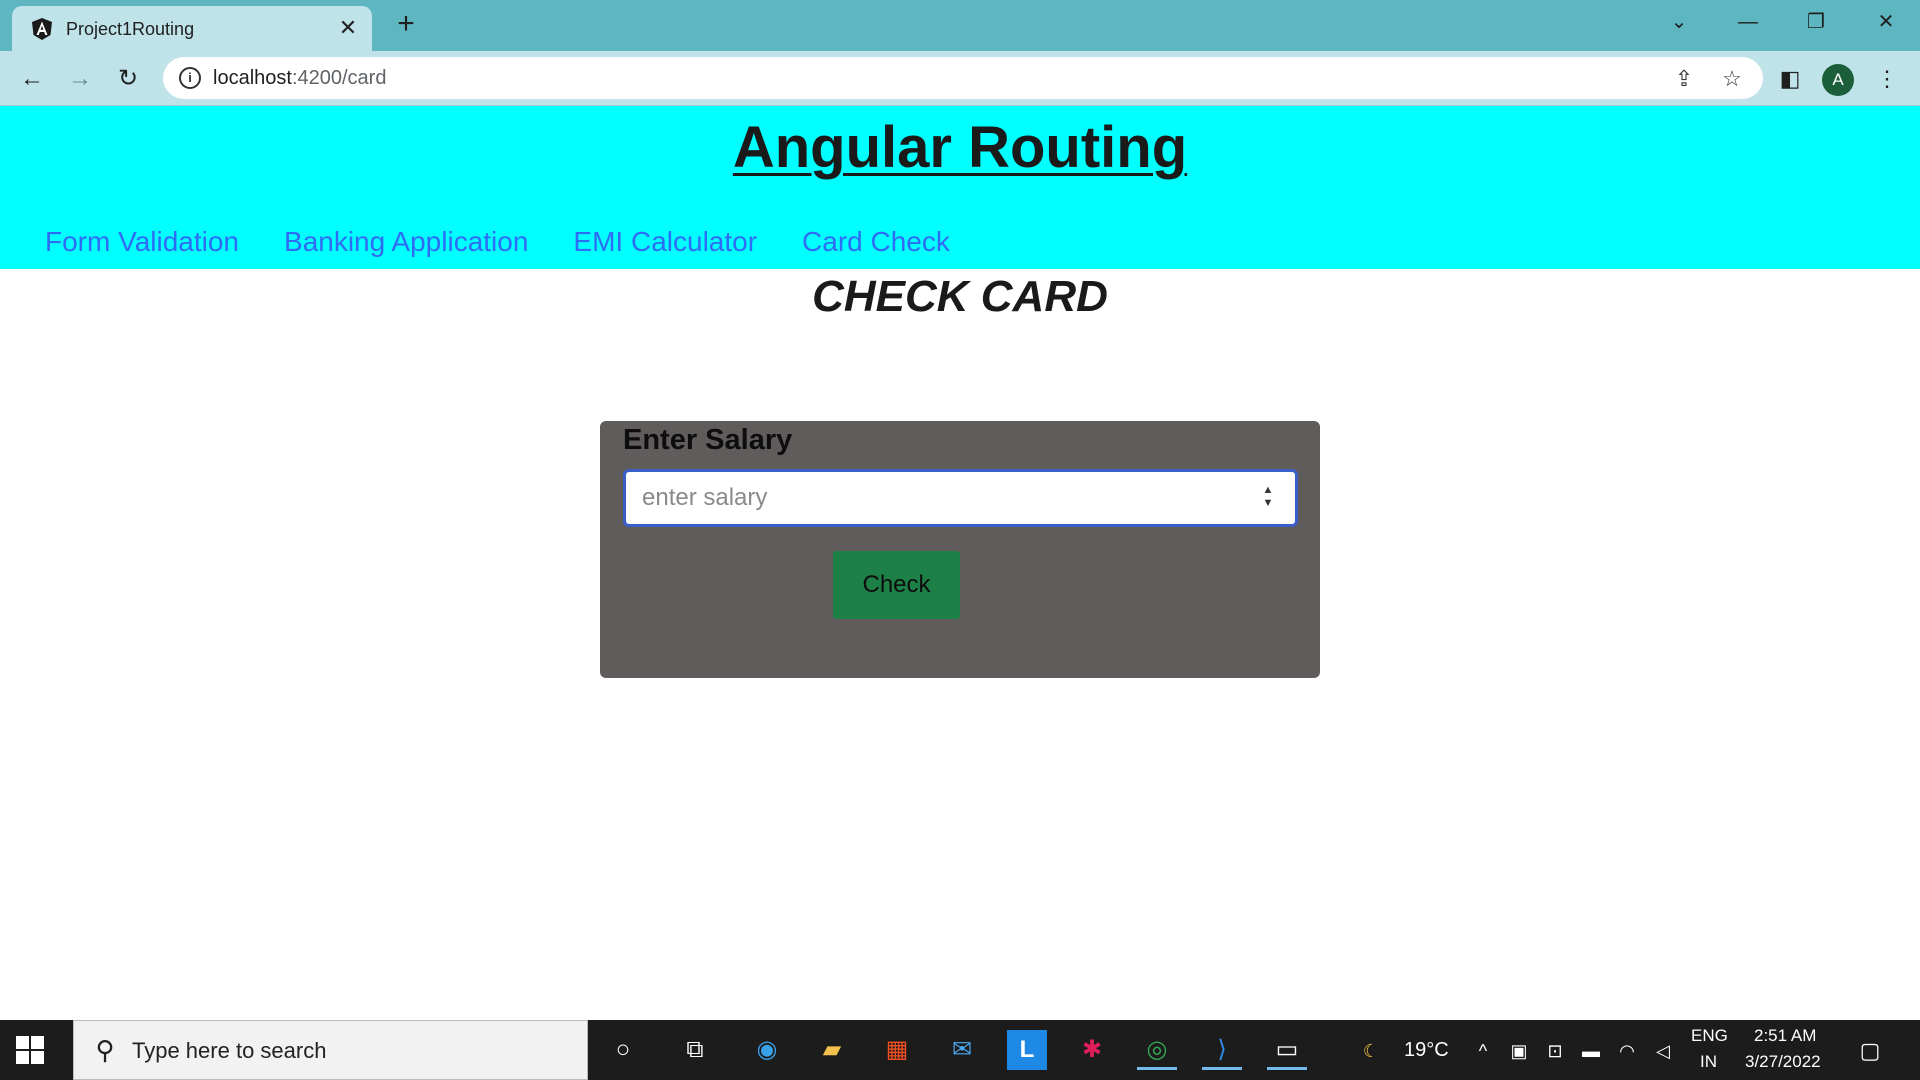 This screenshot has width=1920, height=1080. What do you see at coordinates (1268, 500) in the screenshot?
I see `number-spinner: ▲ ▼` at bounding box center [1268, 500].